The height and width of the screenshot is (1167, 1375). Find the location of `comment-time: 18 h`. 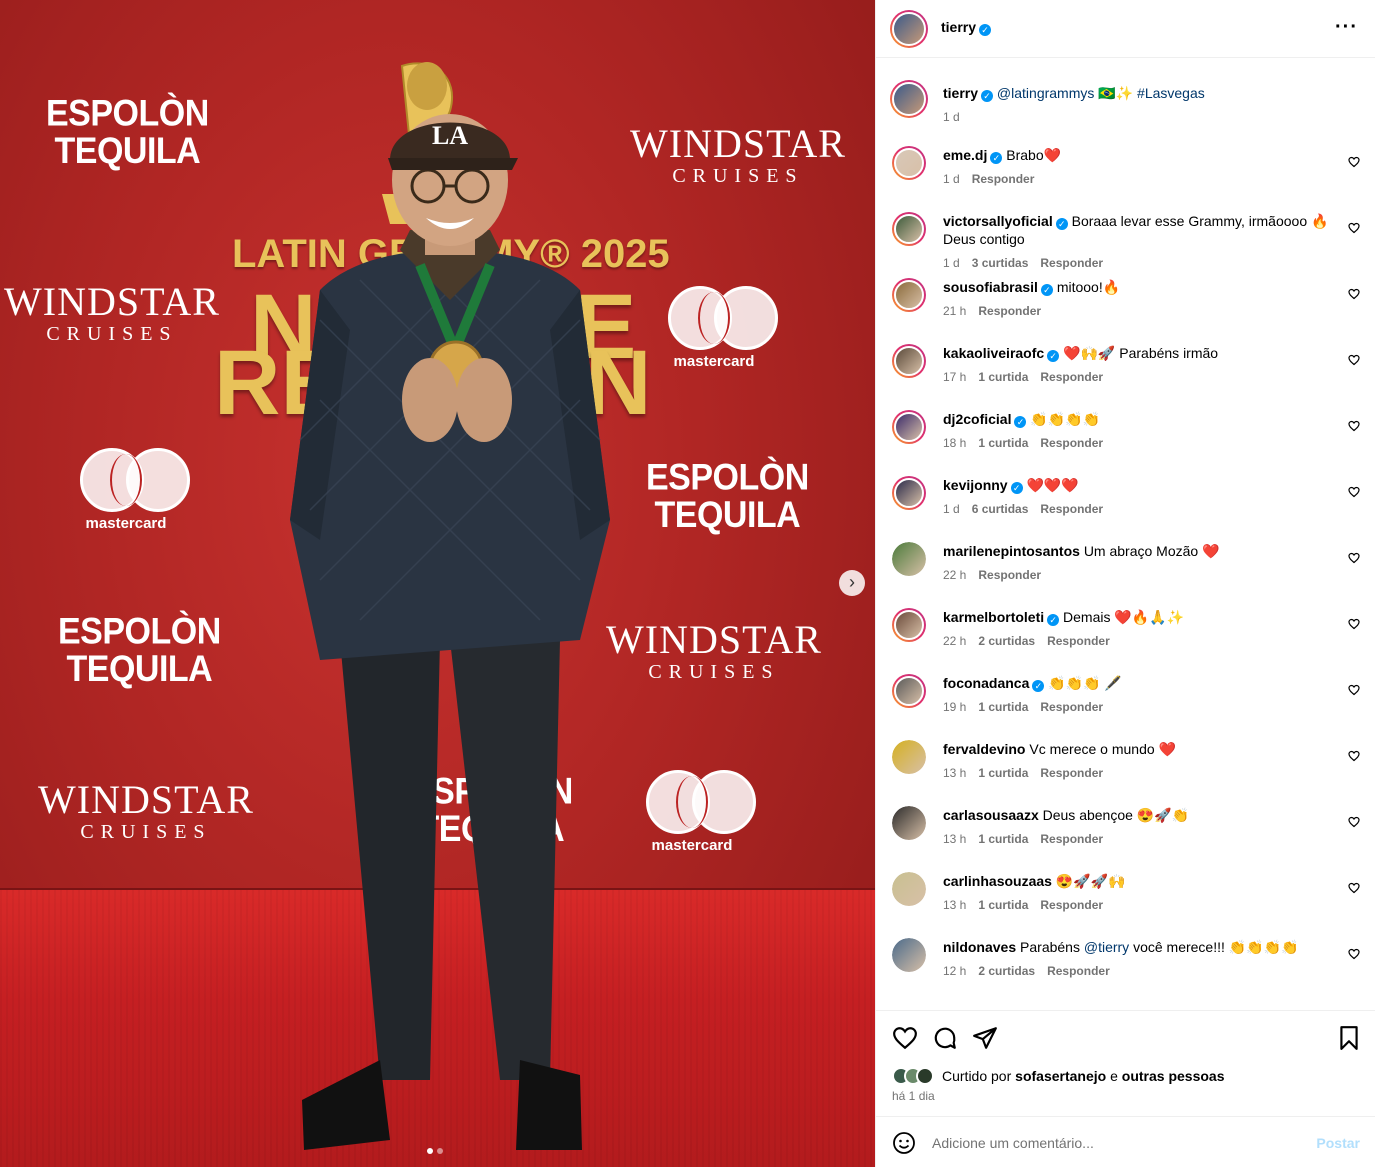

comment-time: 18 h is located at coordinates (955, 443).